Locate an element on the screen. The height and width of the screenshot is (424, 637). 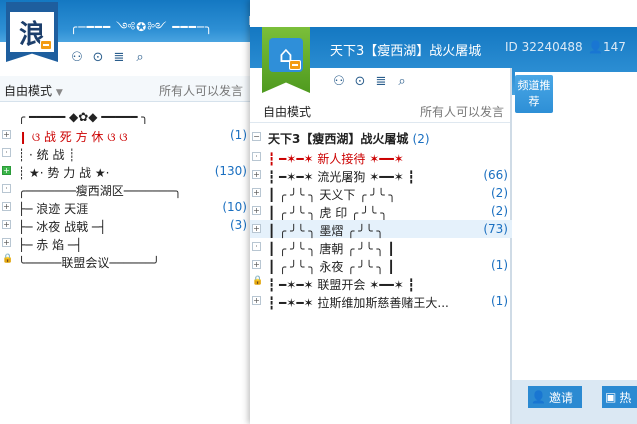
channel-title: 天下3【瘦西湖】战火屠城 is located at coordinates (406, 51).